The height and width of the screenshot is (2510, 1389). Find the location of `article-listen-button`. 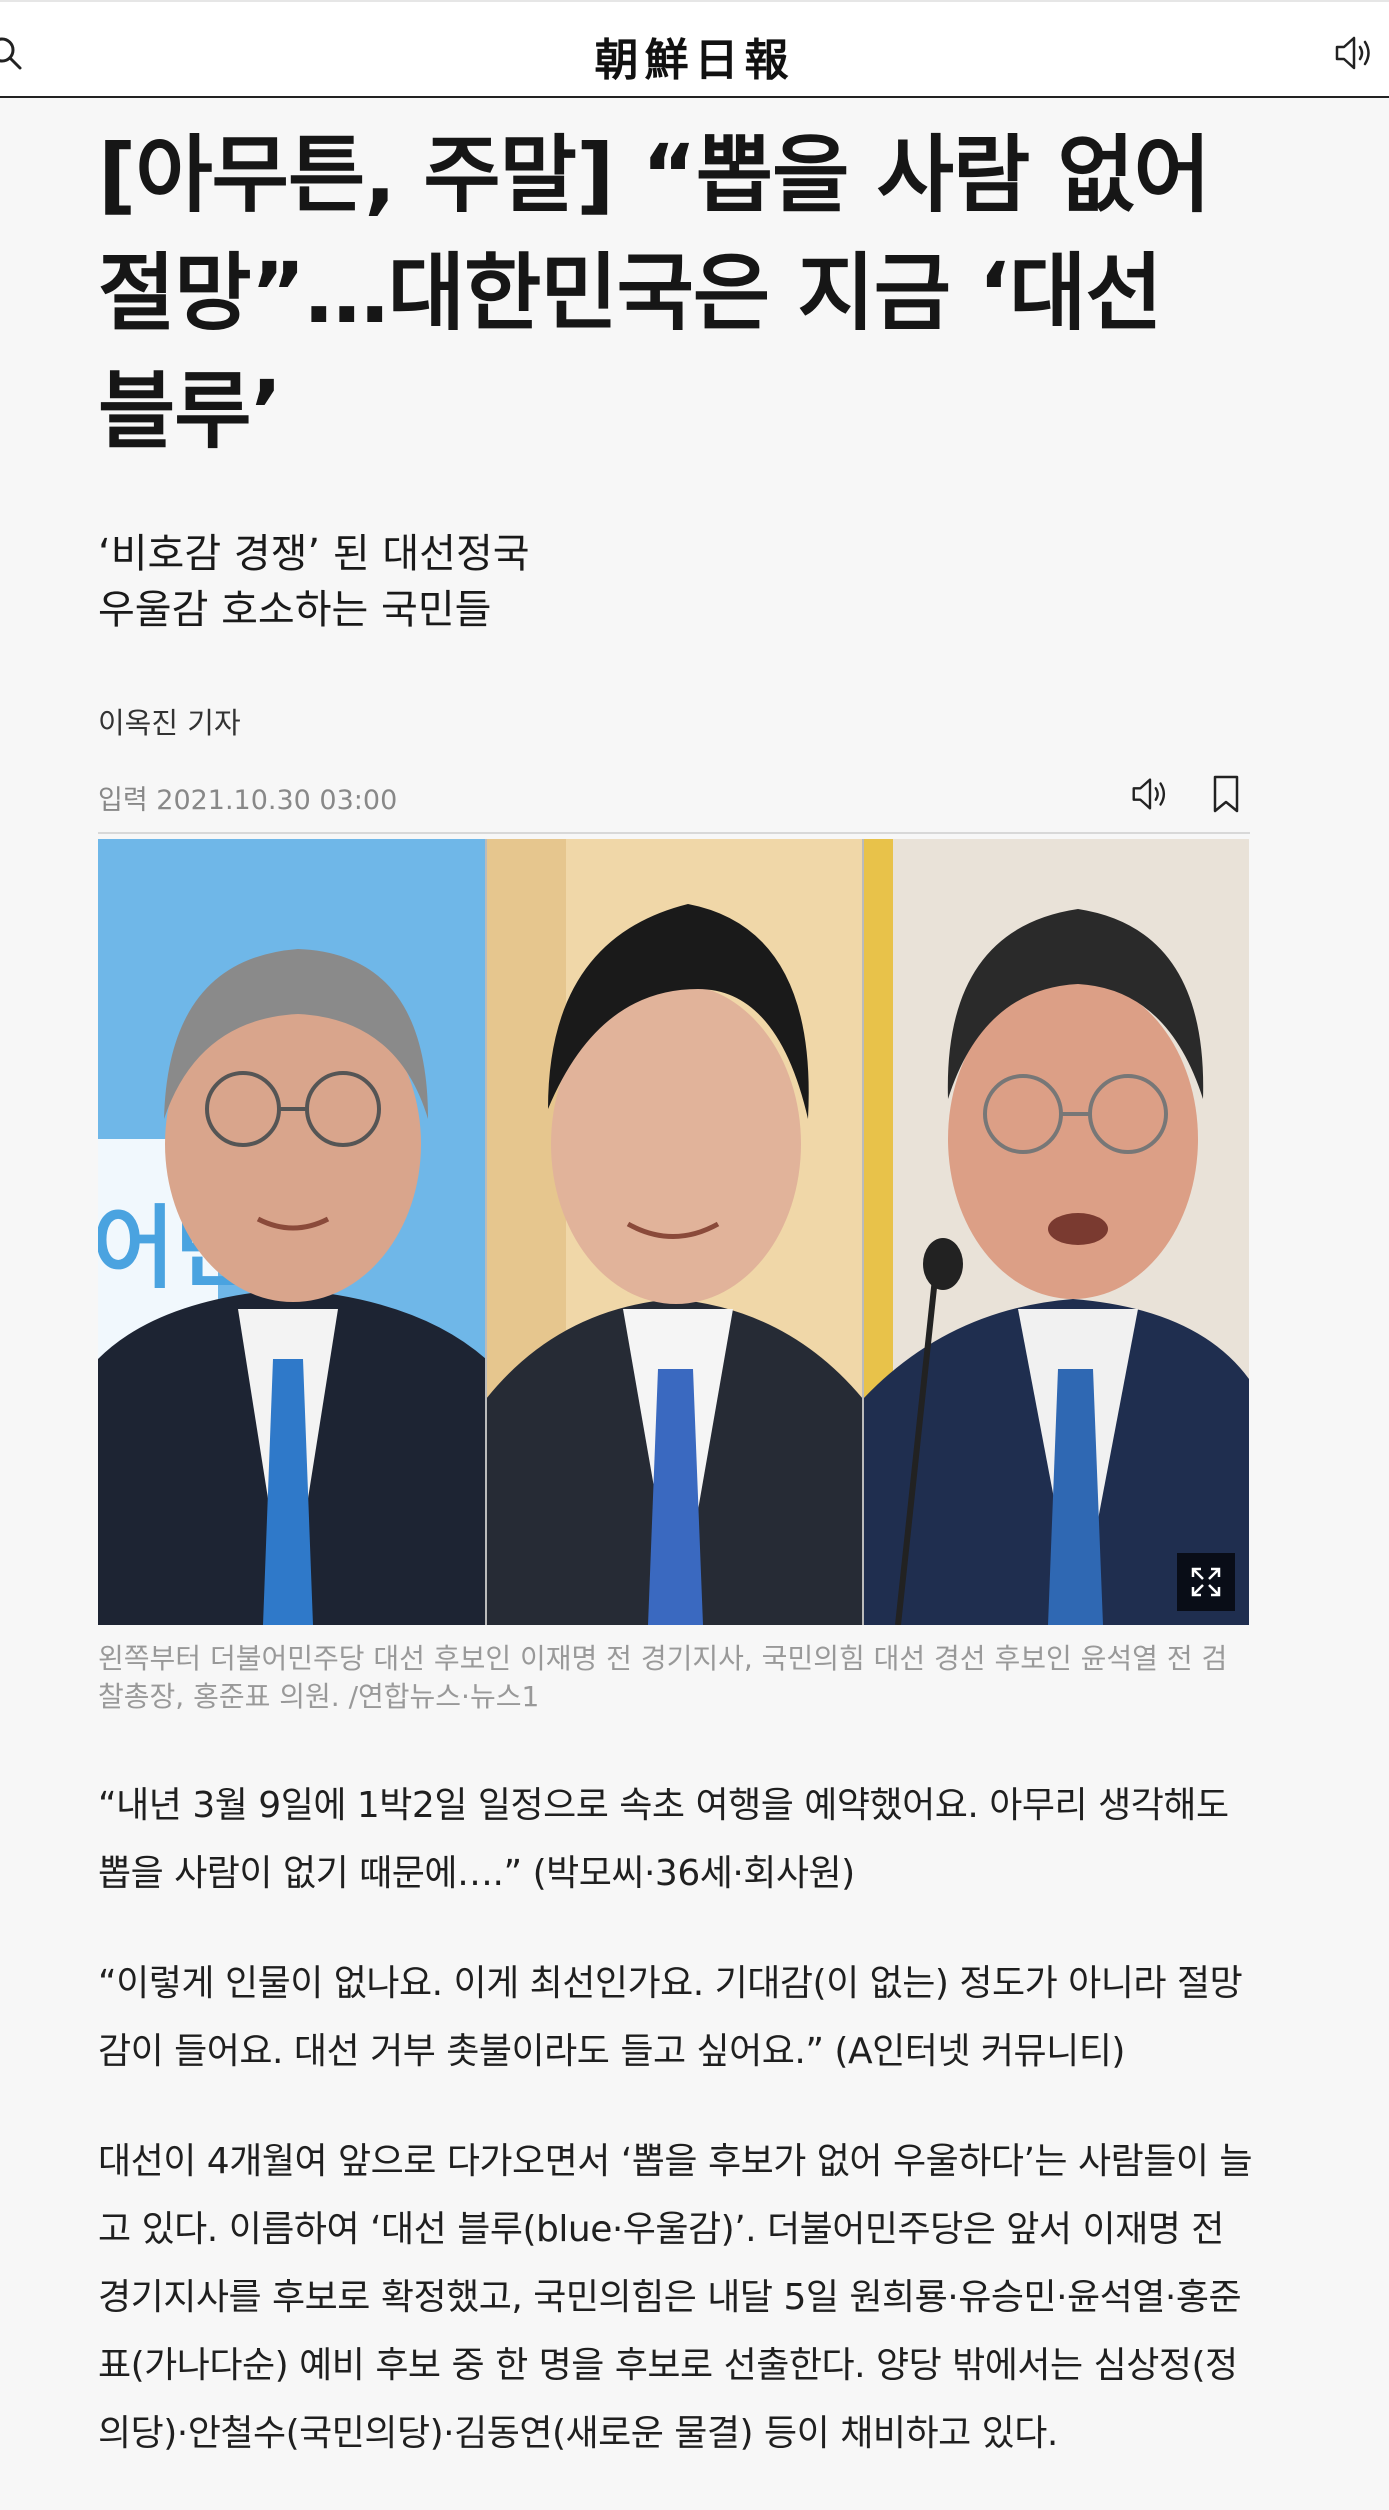

article-listen-button is located at coordinates (1150, 794).